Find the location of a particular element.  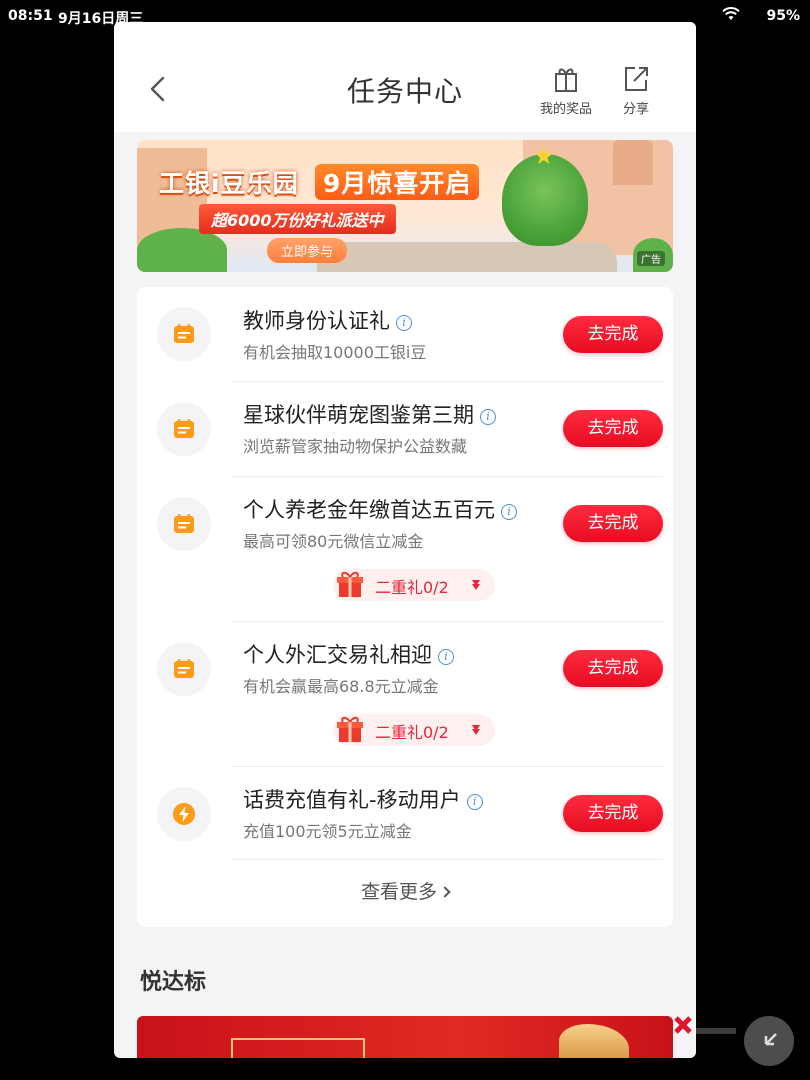

chevron-right-icon is located at coordinates (445, 892).